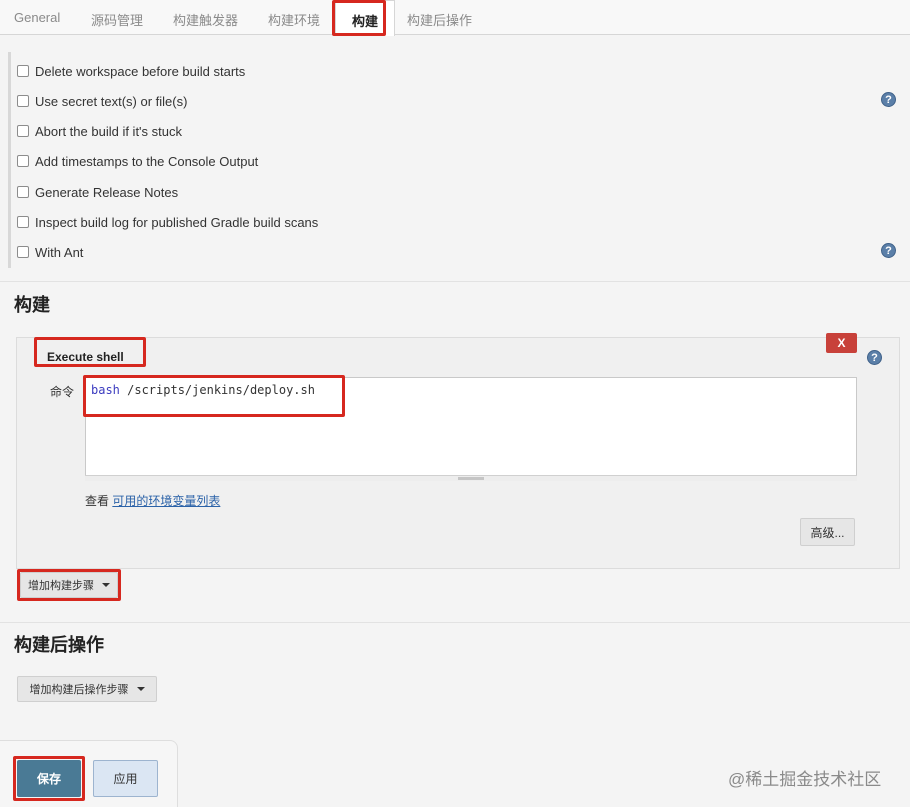 The image size is (910, 807). Describe the element at coordinates (105, 390) in the screenshot. I see `command-keyword: bash` at that location.